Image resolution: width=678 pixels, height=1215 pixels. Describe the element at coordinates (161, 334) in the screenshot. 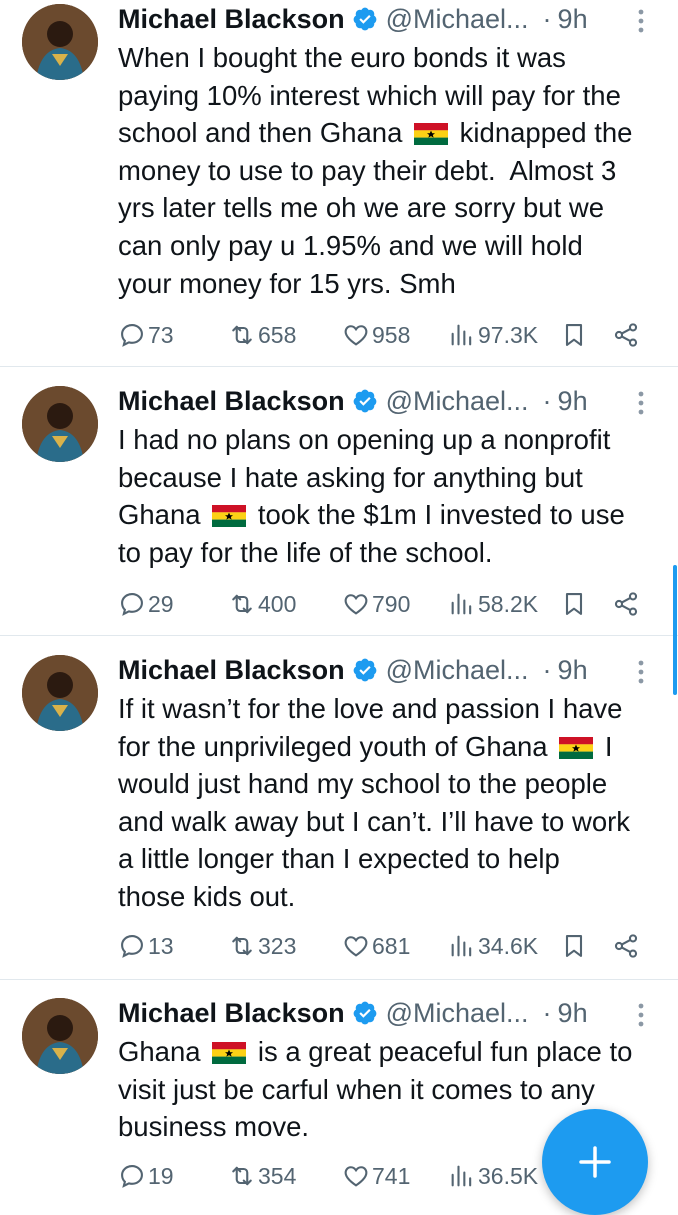

I see `reply-count: 73` at that location.